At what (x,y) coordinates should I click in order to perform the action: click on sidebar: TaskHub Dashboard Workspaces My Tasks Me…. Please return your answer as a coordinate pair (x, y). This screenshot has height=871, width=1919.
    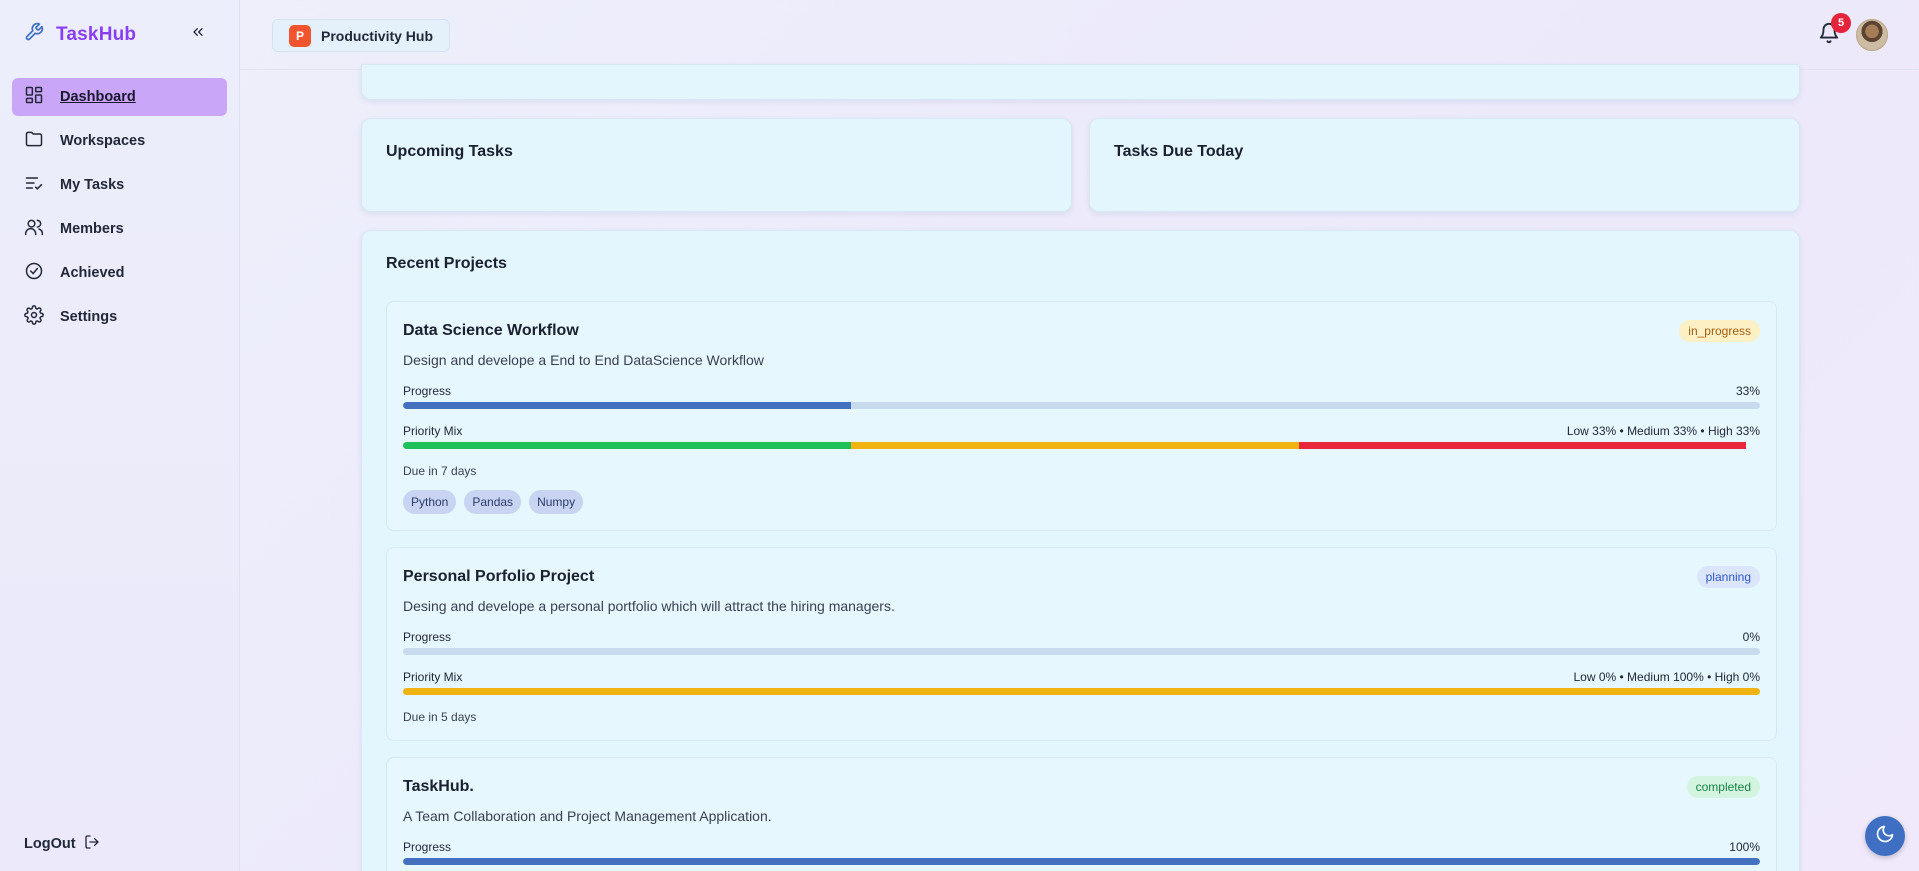
    Looking at the image, I should click on (120, 435).